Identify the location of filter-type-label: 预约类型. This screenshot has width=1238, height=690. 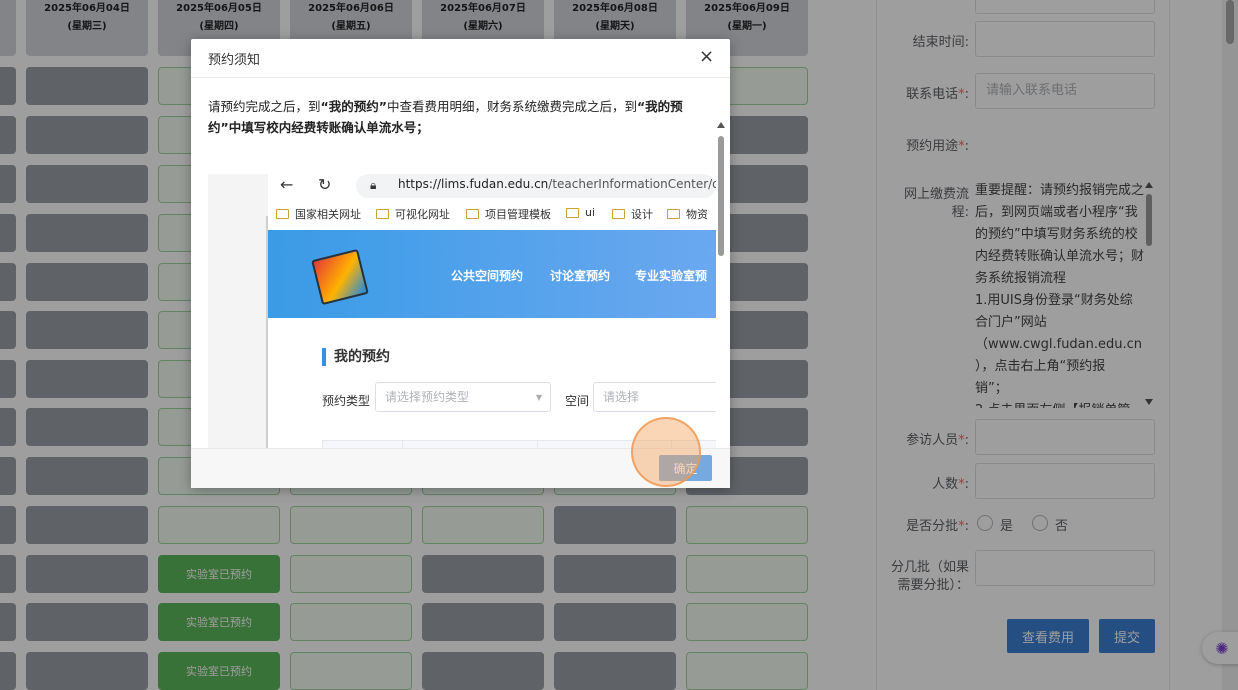
(346, 401).